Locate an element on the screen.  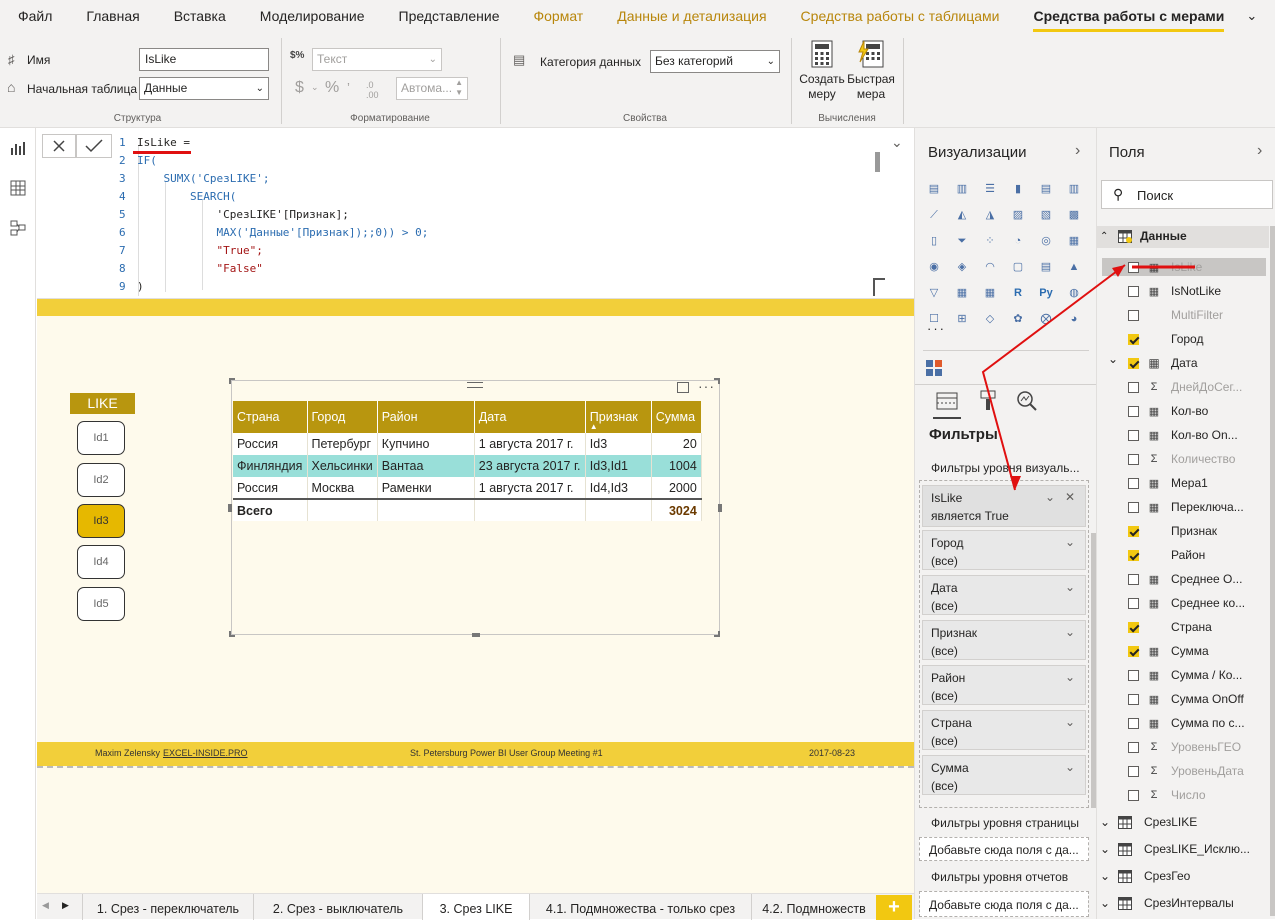
add-page-button: + is located at coordinates (894, 907).